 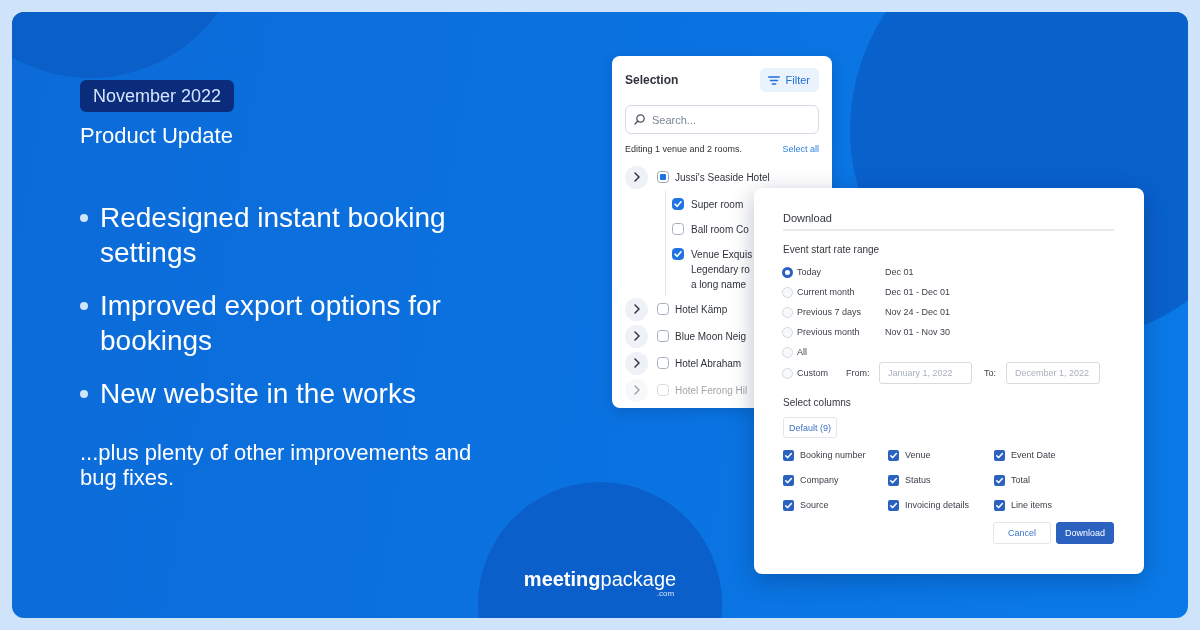 I want to click on section-label: Select columns, so click(x=817, y=403).